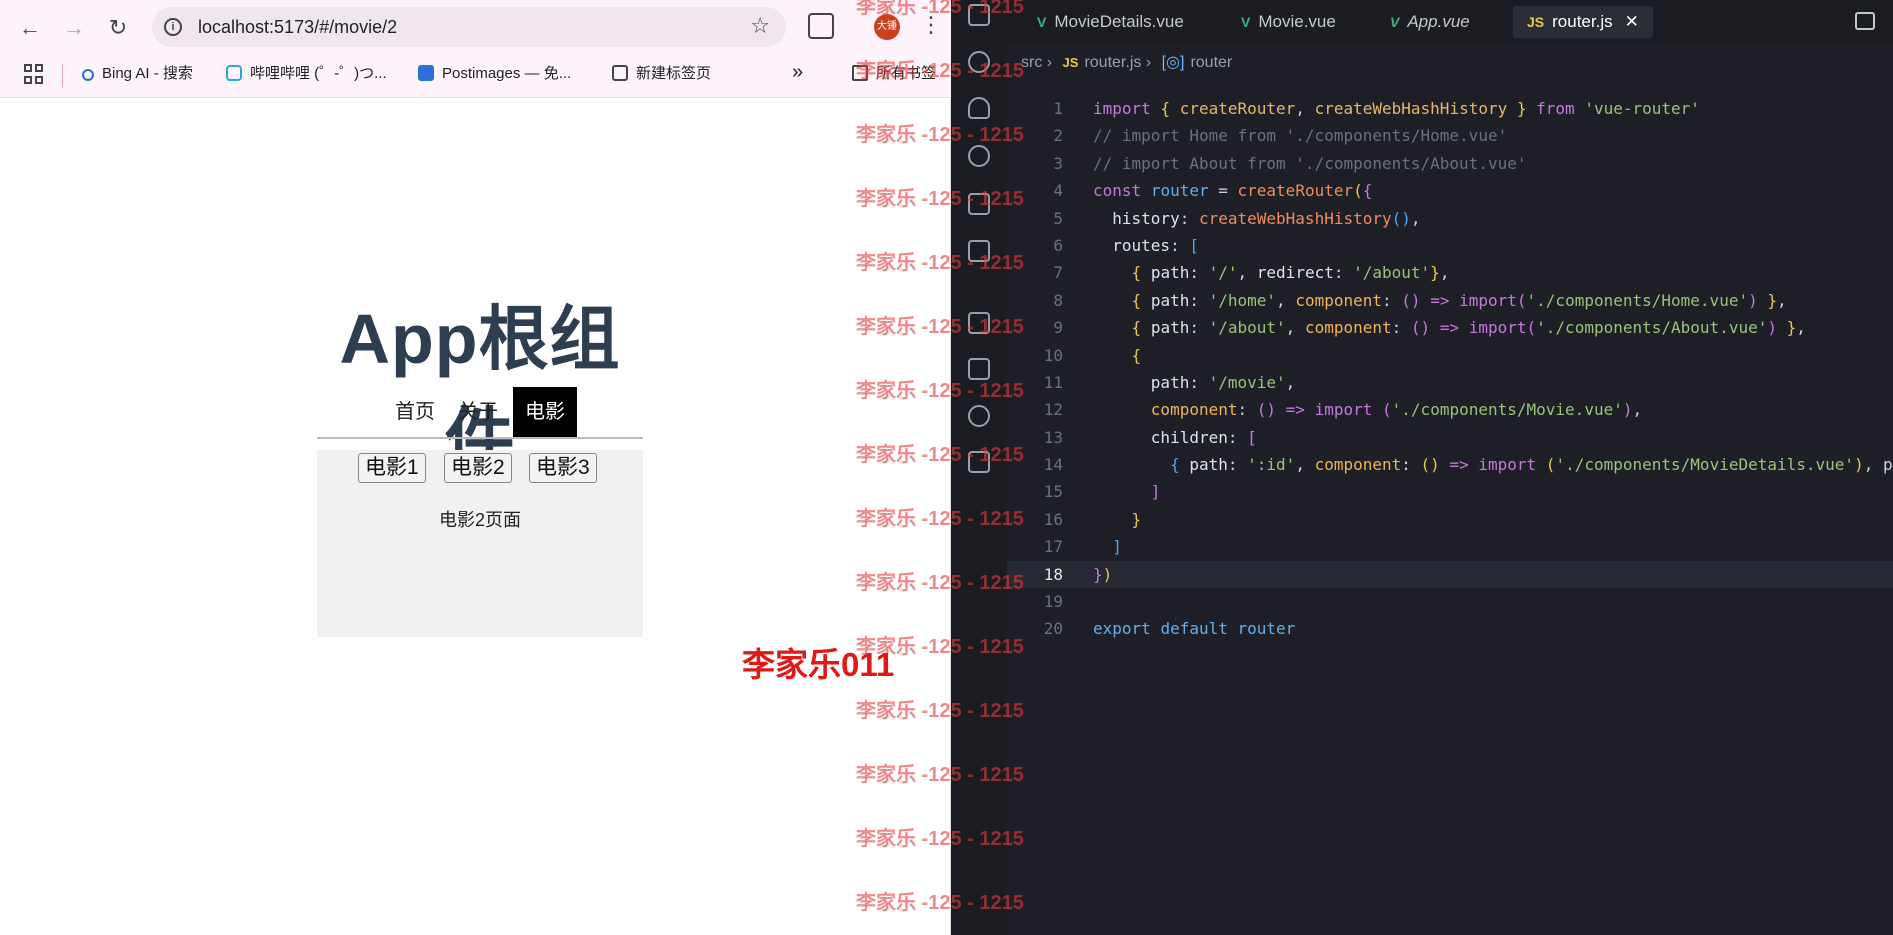  Describe the element at coordinates (34, 74) in the screenshot. I see `apps-icon` at that location.